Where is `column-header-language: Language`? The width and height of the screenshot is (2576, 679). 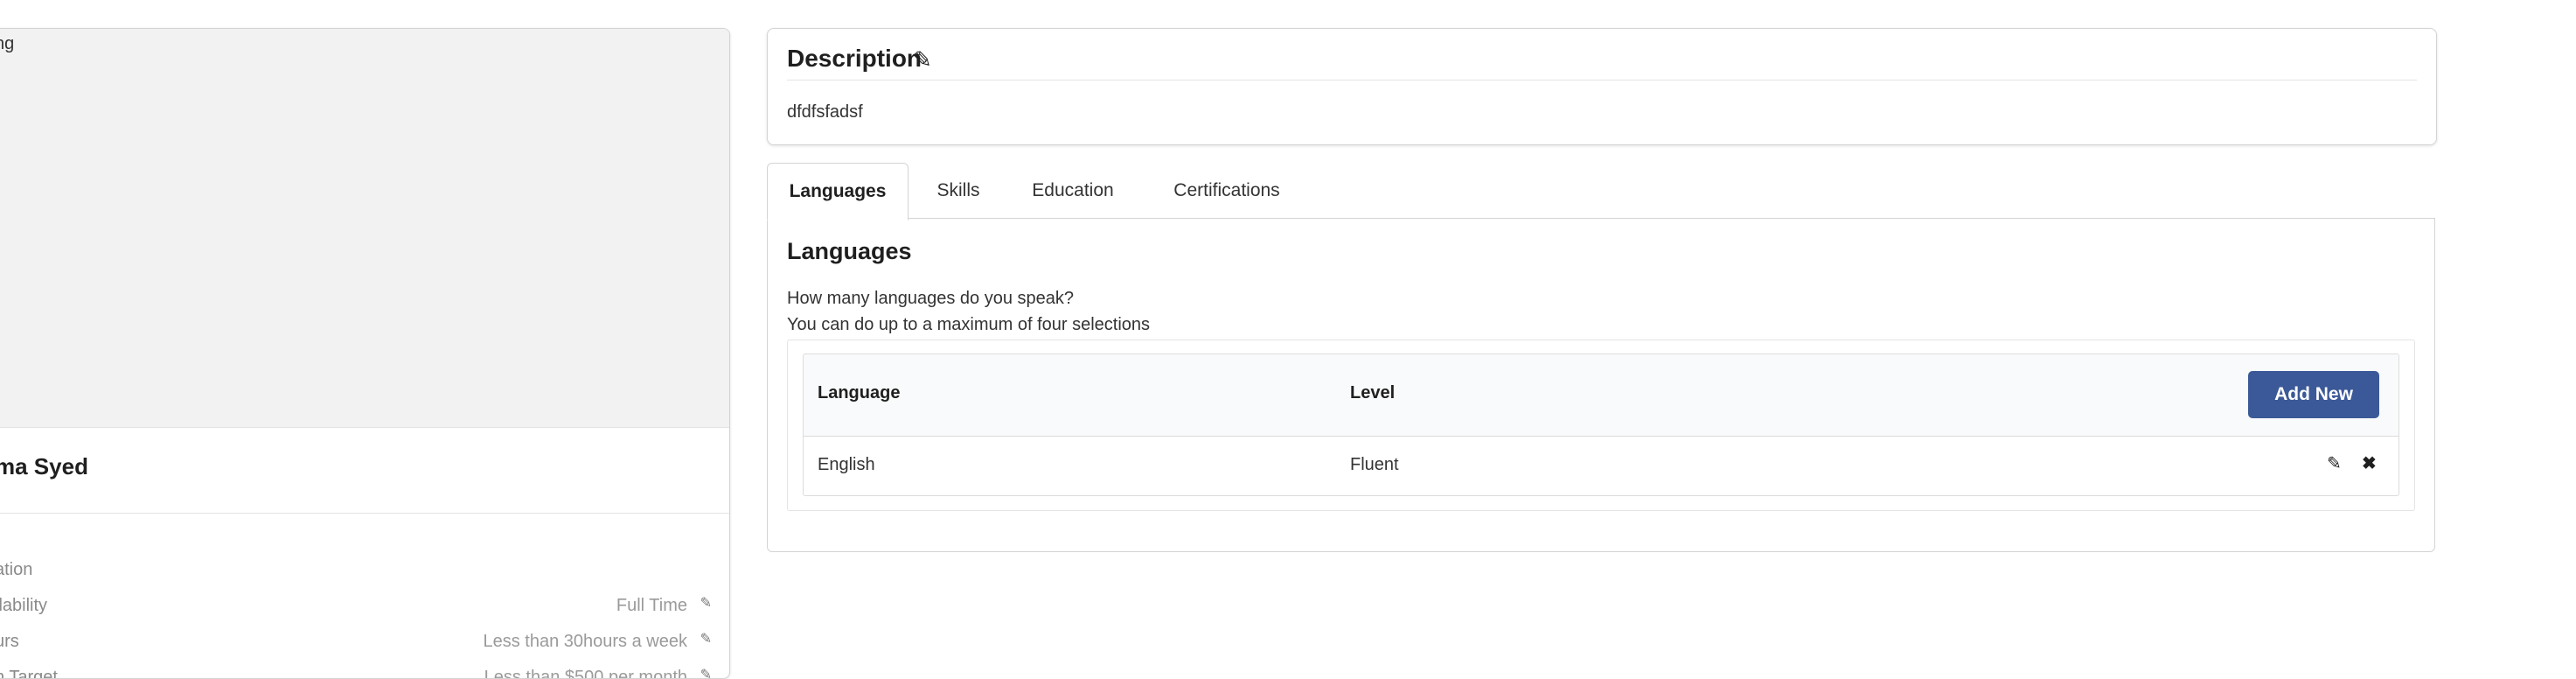 column-header-language: Language is located at coordinates (859, 392).